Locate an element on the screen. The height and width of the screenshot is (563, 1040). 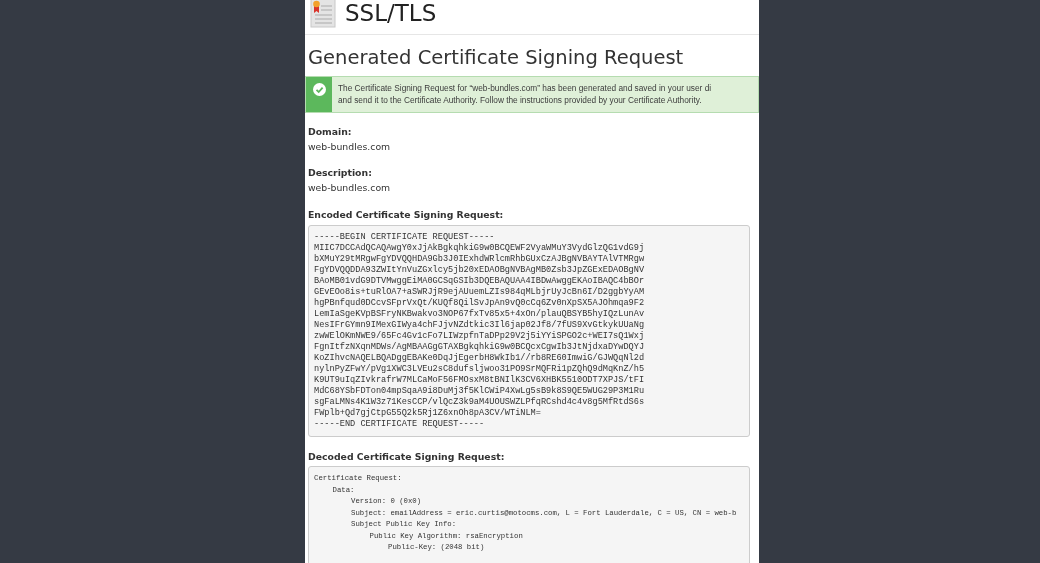
csr-line: -----END CERTIFICATE REQUEST----- is located at coordinates (400, 424).